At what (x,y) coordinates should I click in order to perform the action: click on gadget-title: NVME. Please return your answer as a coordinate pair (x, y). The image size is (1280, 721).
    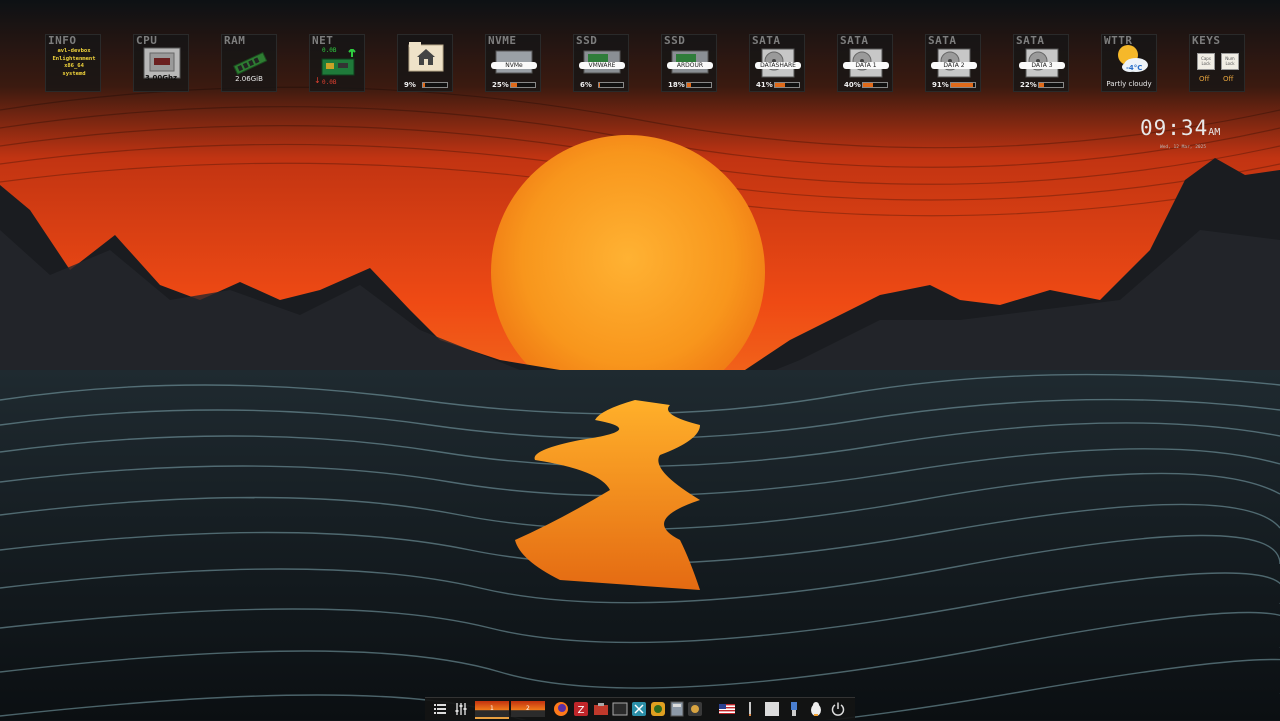
    Looking at the image, I should click on (502, 40).